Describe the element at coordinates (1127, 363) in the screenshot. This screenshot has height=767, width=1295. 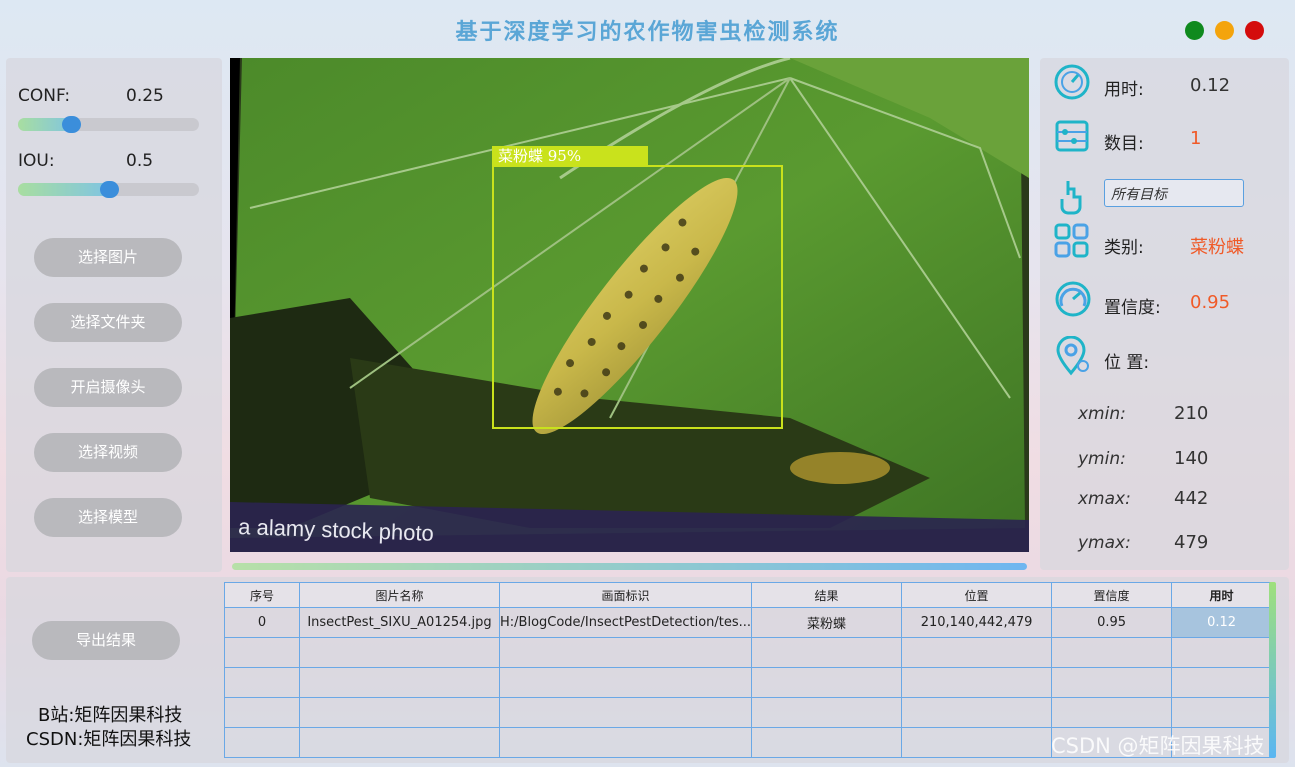
I see `position-label: 位 置:` at that location.